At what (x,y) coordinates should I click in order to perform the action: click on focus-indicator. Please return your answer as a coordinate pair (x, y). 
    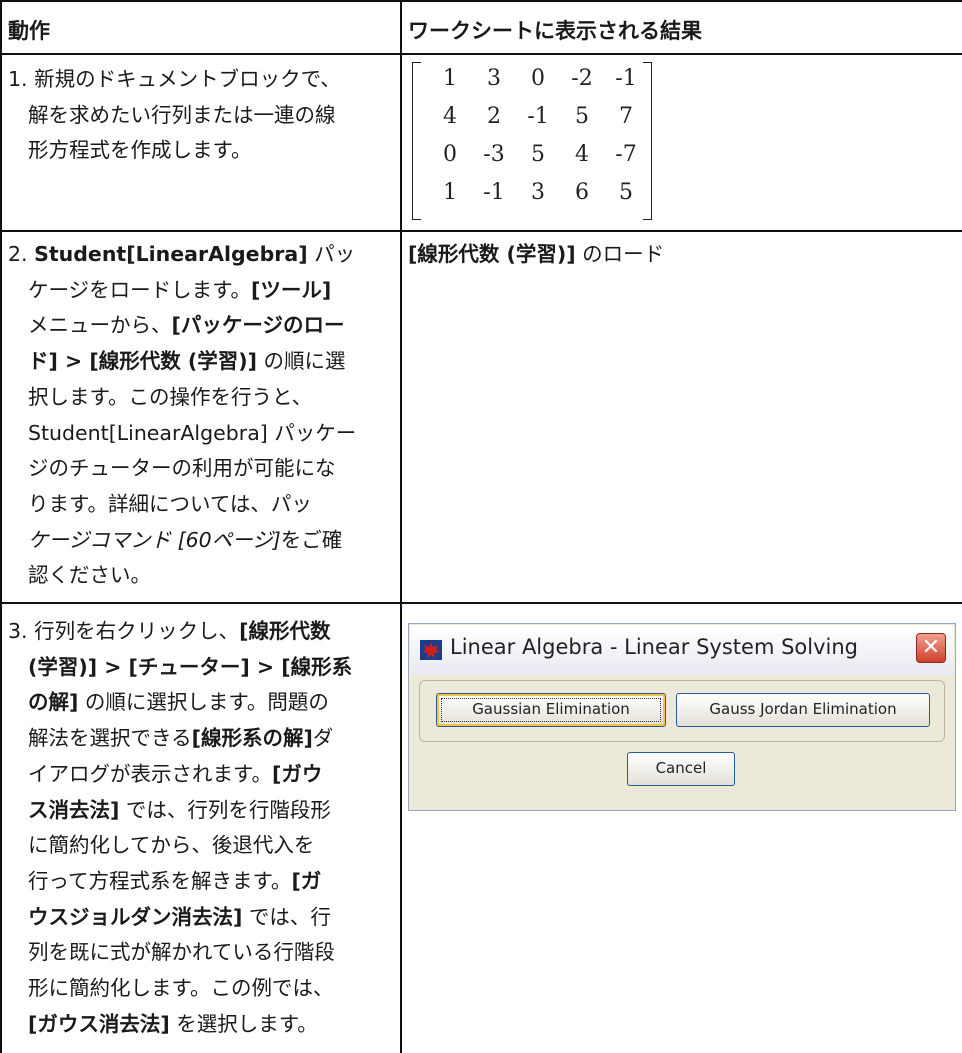
    Looking at the image, I should click on (551, 710).